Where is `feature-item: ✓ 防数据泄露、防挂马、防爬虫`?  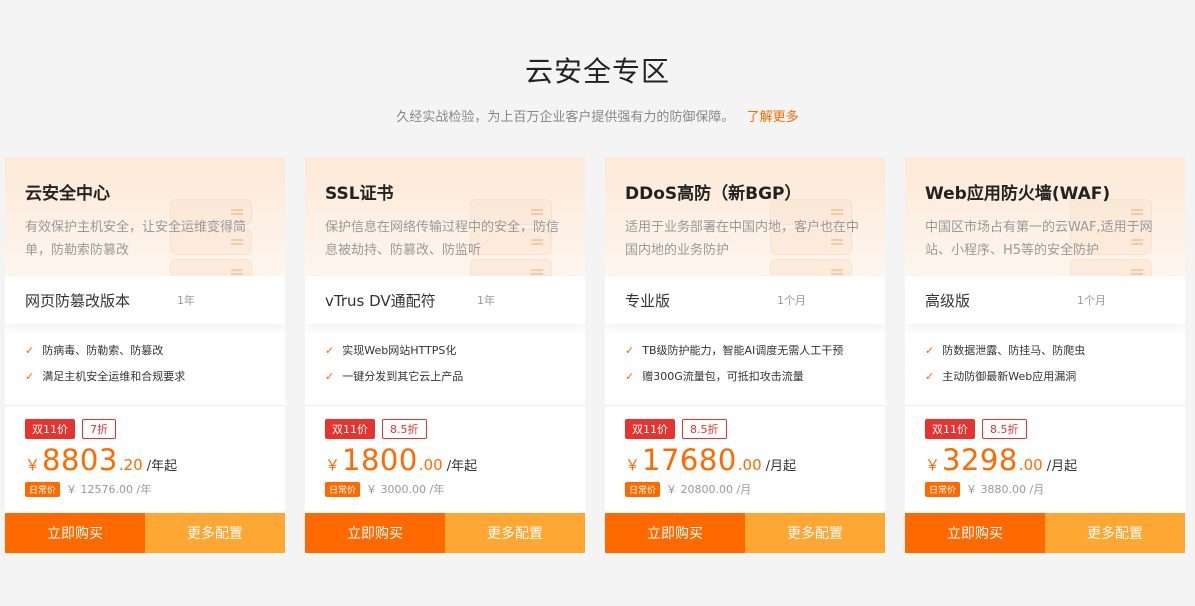
feature-item: ✓ 防数据泄露、防挂马、防爬虫 is located at coordinates (1005, 350).